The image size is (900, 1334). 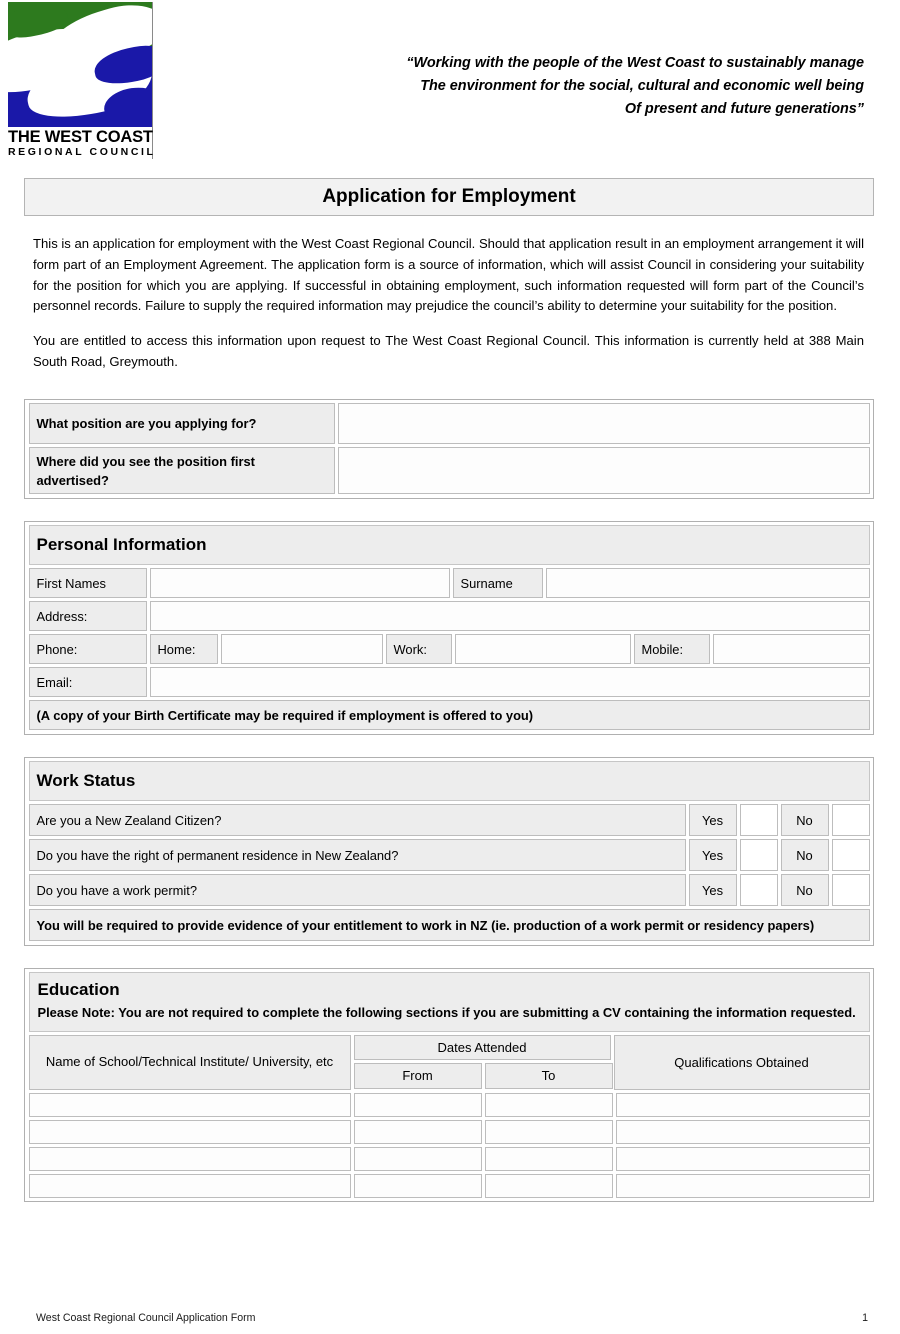 I want to click on phone-label: Phone:, so click(x=87, y=649).